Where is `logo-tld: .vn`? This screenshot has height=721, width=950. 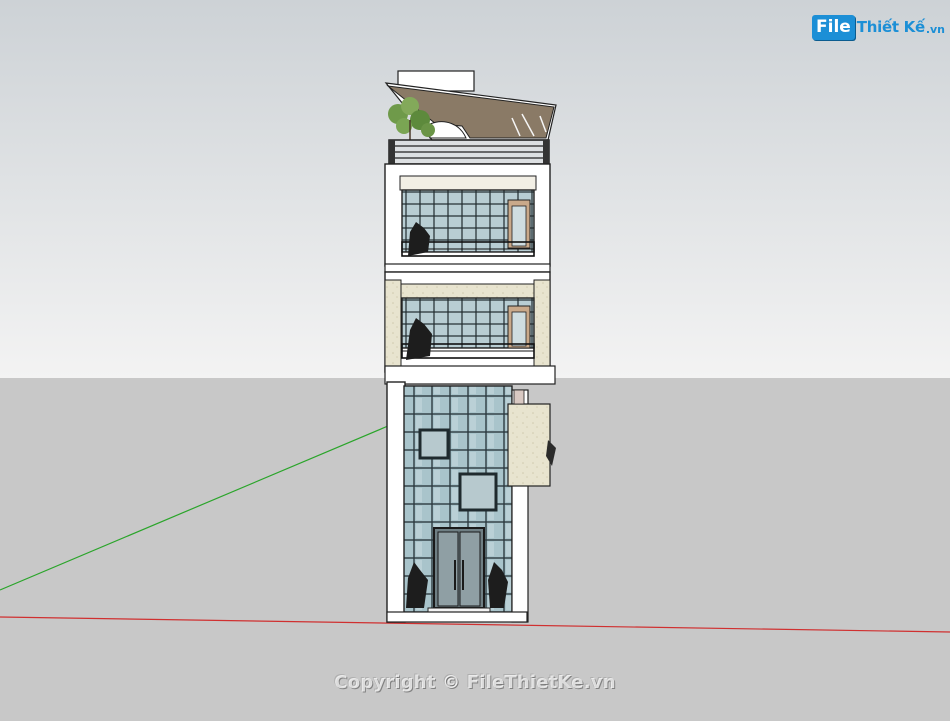
logo-tld: .vn is located at coordinates (935, 29).